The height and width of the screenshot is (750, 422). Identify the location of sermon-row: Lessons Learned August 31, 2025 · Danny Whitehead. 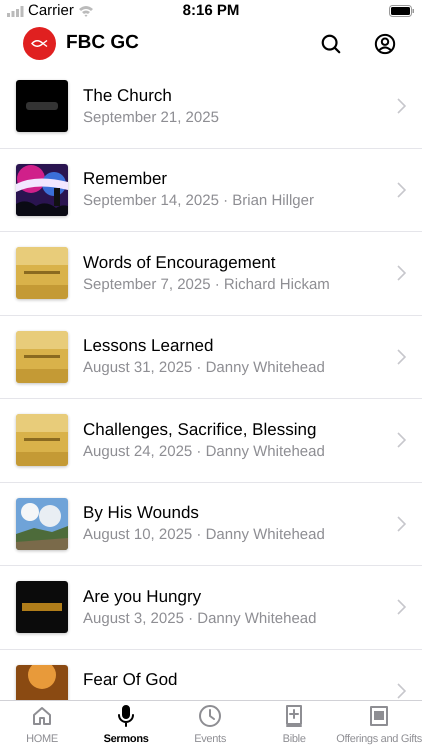
(211, 357).